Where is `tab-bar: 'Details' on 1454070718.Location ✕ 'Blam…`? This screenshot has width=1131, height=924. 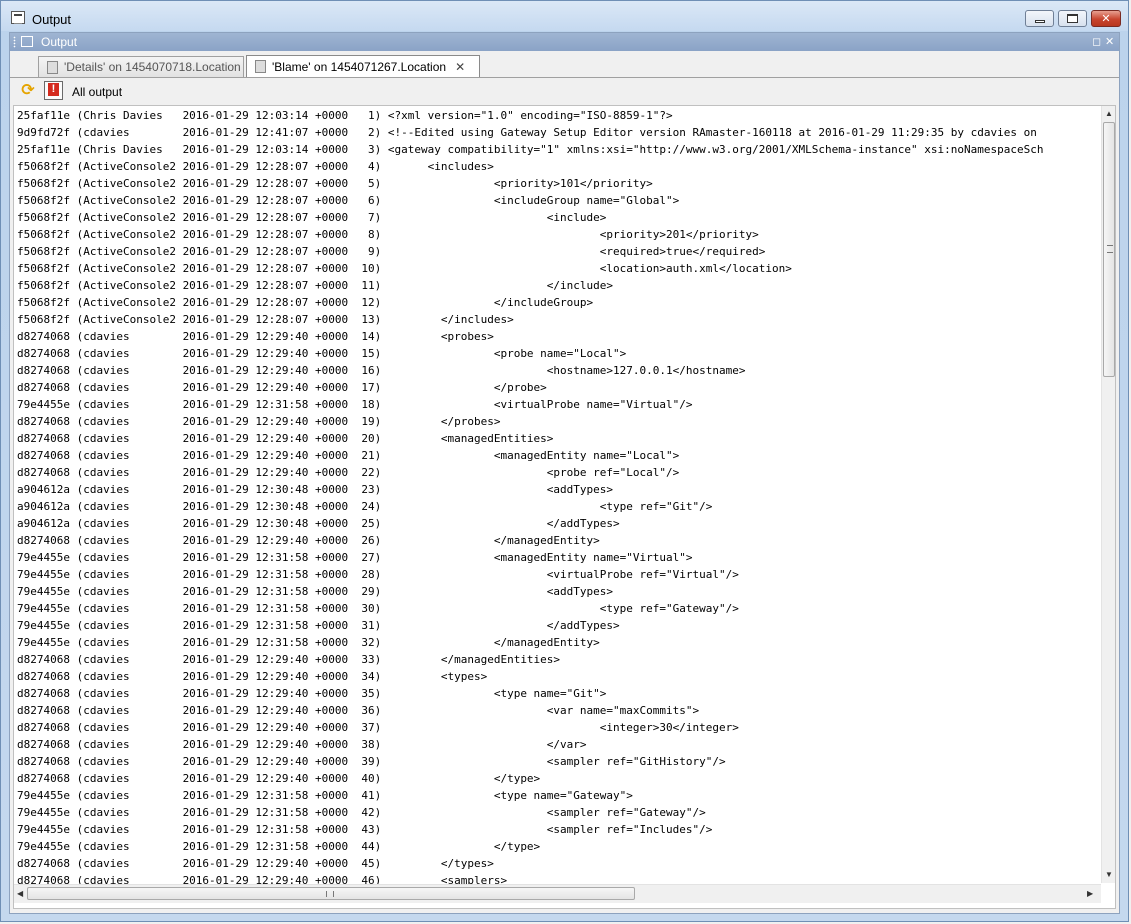 tab-bar: 'Details' on 1454070718.Location ✕ 'Blam… is located at coordinates (564, 64).